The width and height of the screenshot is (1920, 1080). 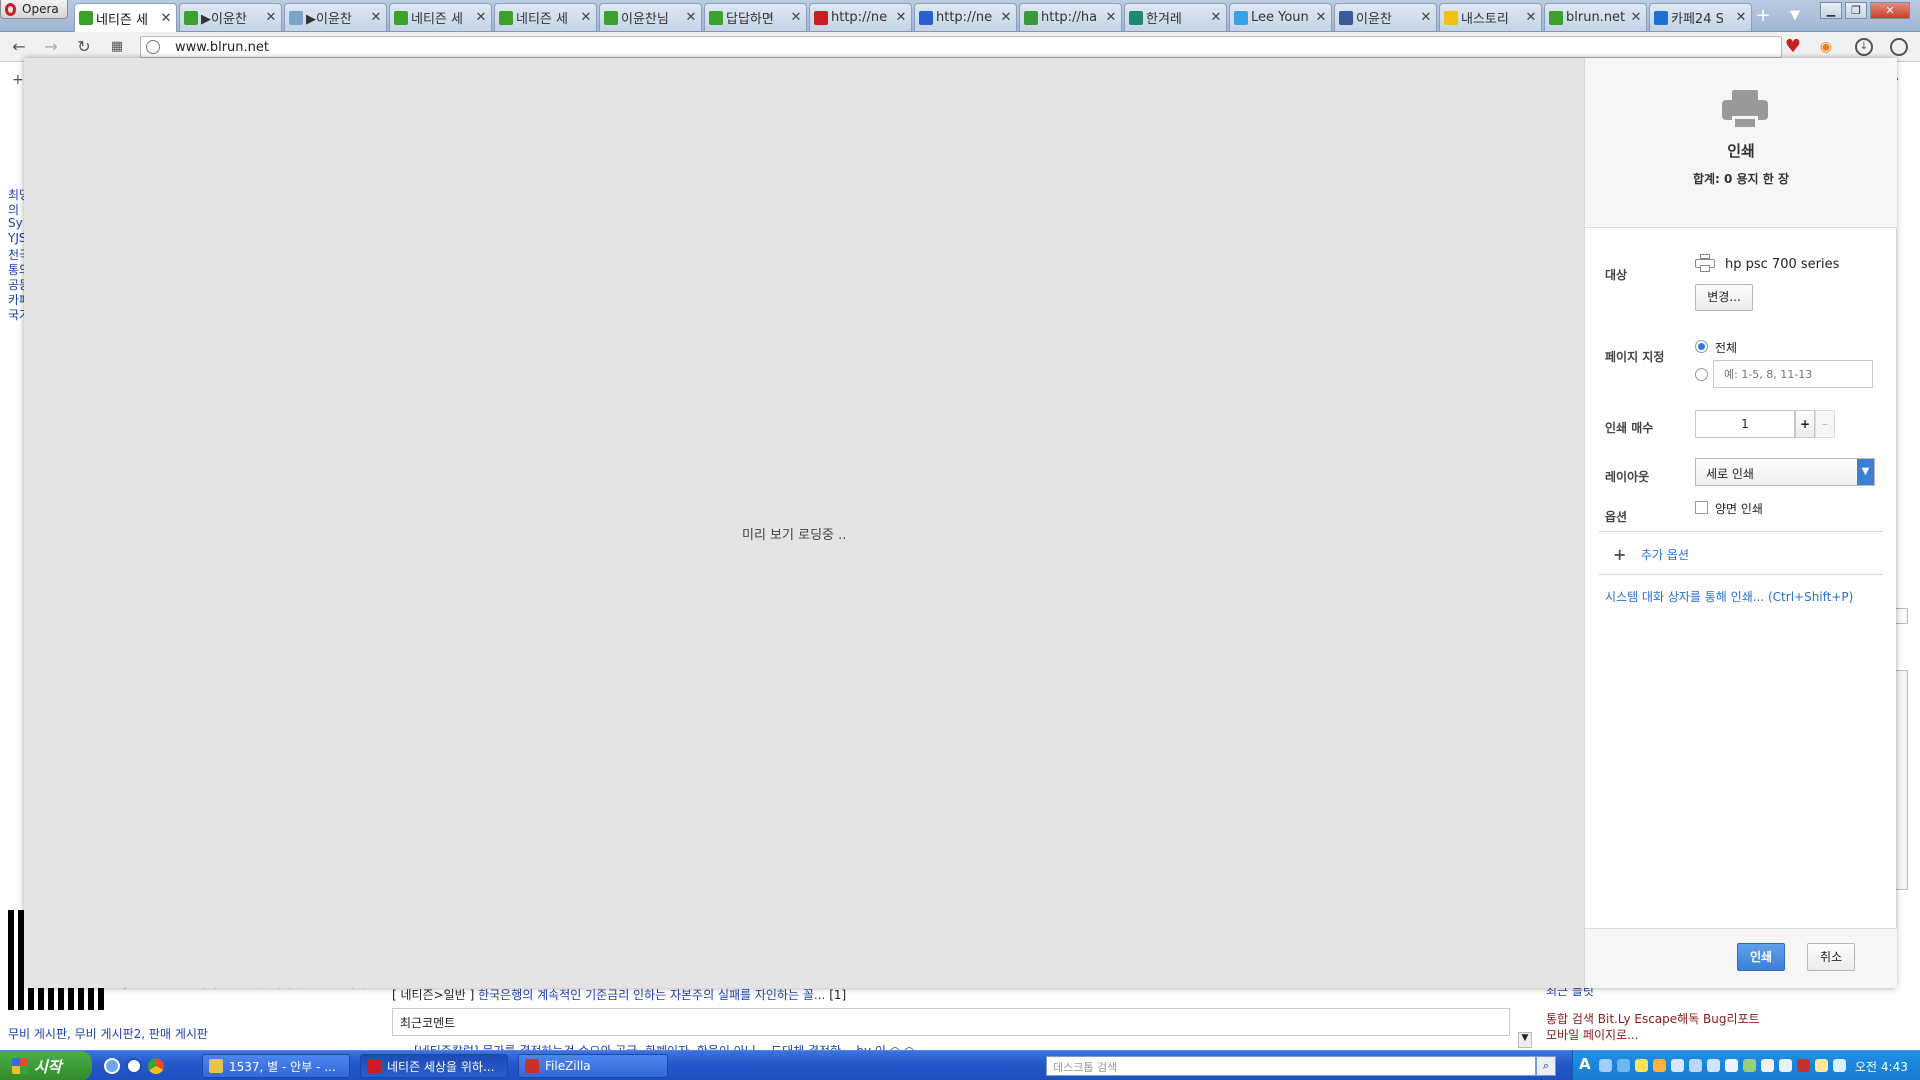 I want to click on browser-tab: Lee Youn ✕, so click(x=1280, y=17).